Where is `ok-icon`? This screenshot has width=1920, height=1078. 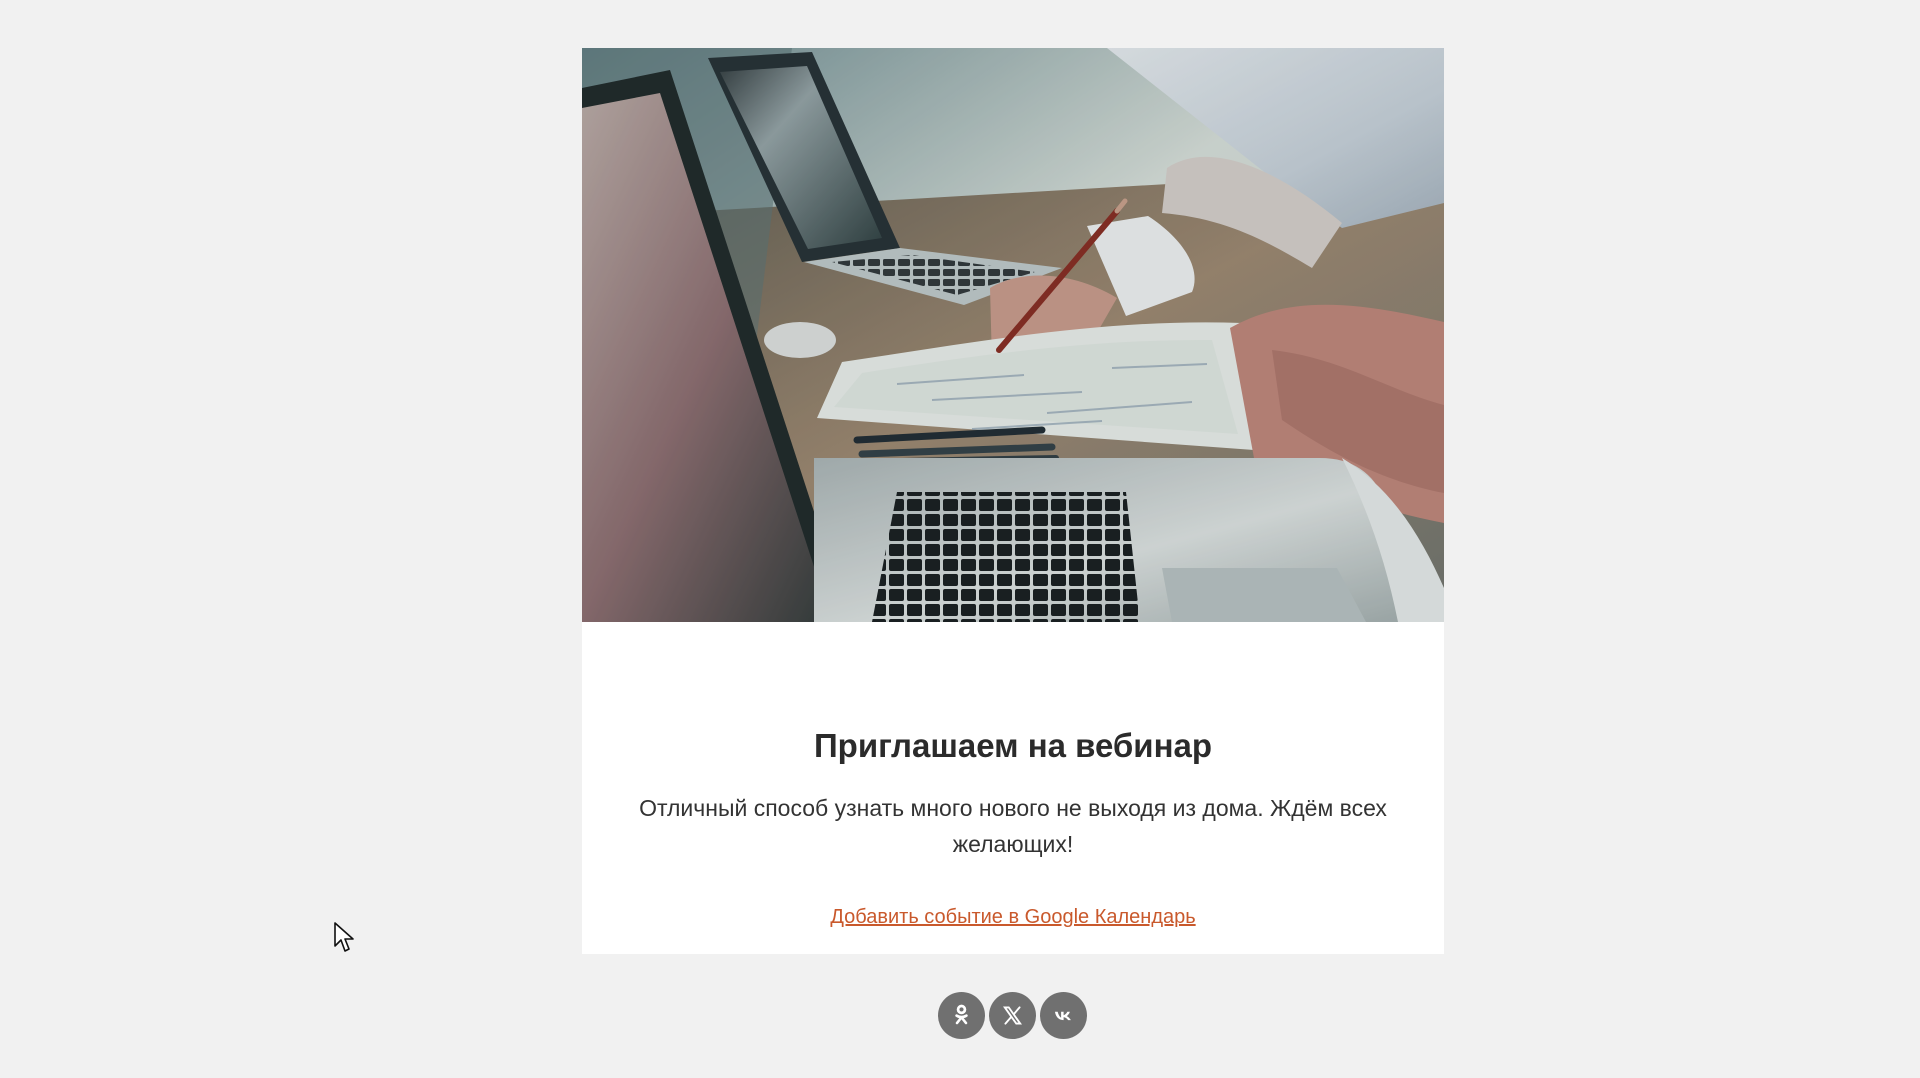
ok-icon is located at coordinates (961, 1014).